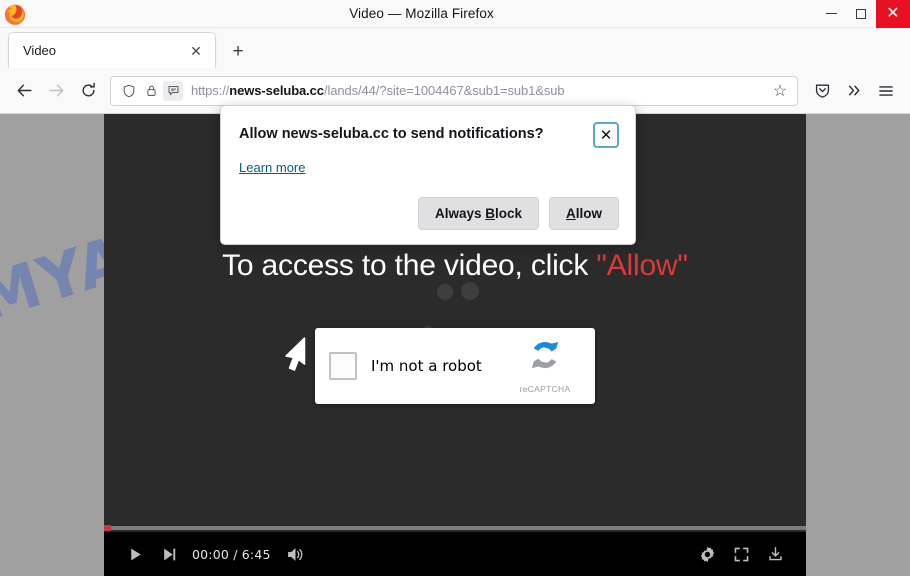  Describe the element at coordinates (108, 528) in the screenshot. I see `progress-played` at that location.